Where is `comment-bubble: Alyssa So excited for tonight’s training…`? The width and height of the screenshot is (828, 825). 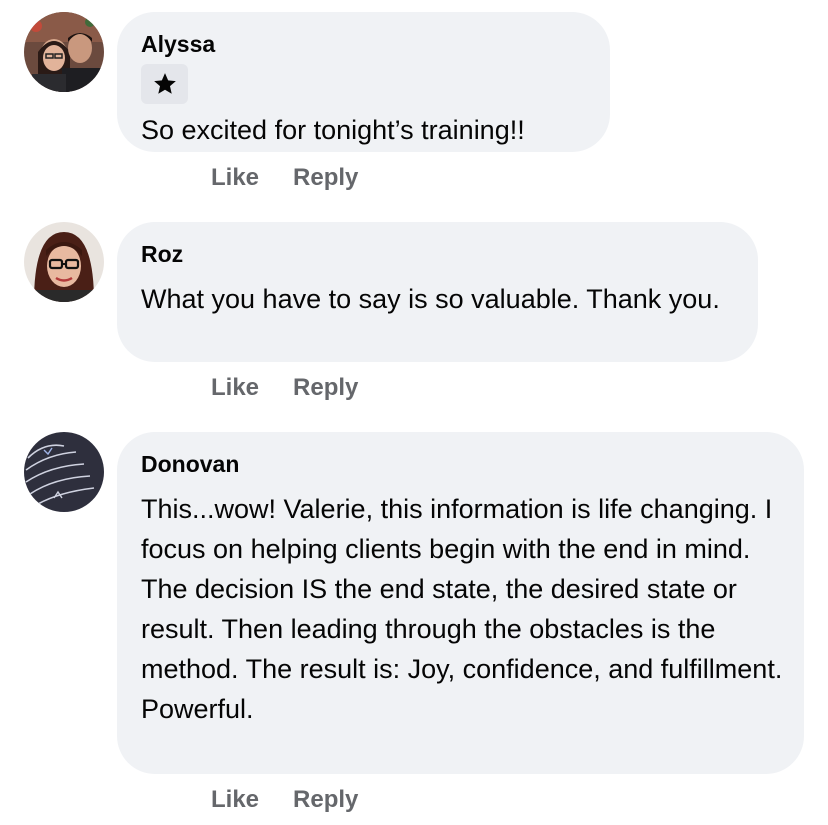
comment-bubble: Alyssa So excited for tonight’s training… is located at coordinates (363, 82).